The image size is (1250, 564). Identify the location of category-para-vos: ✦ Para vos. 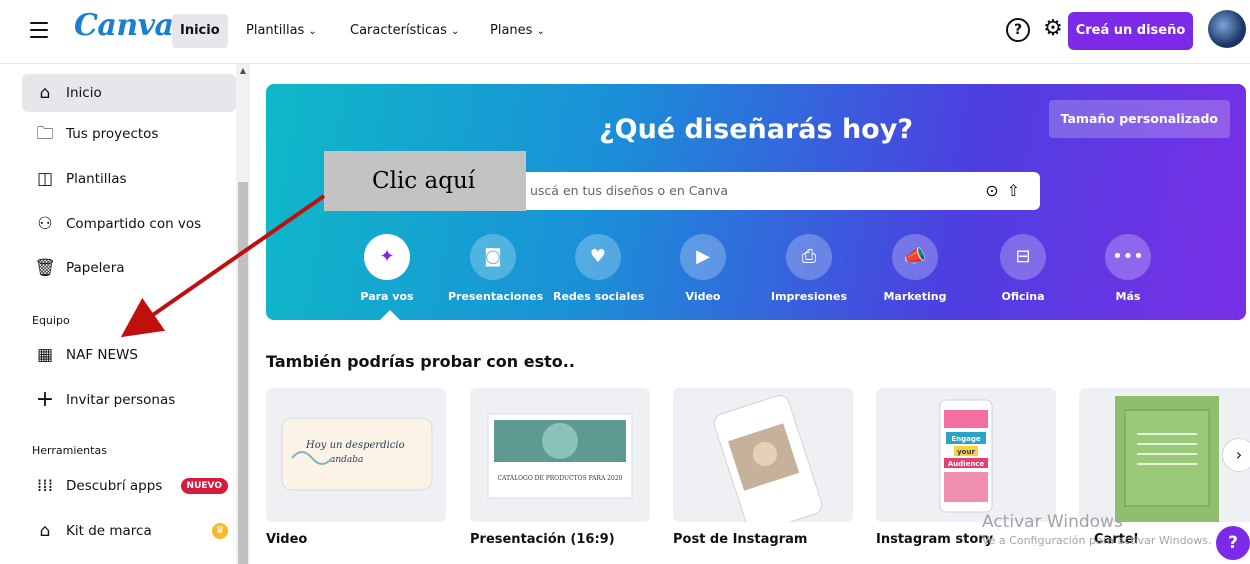
(387, 268).